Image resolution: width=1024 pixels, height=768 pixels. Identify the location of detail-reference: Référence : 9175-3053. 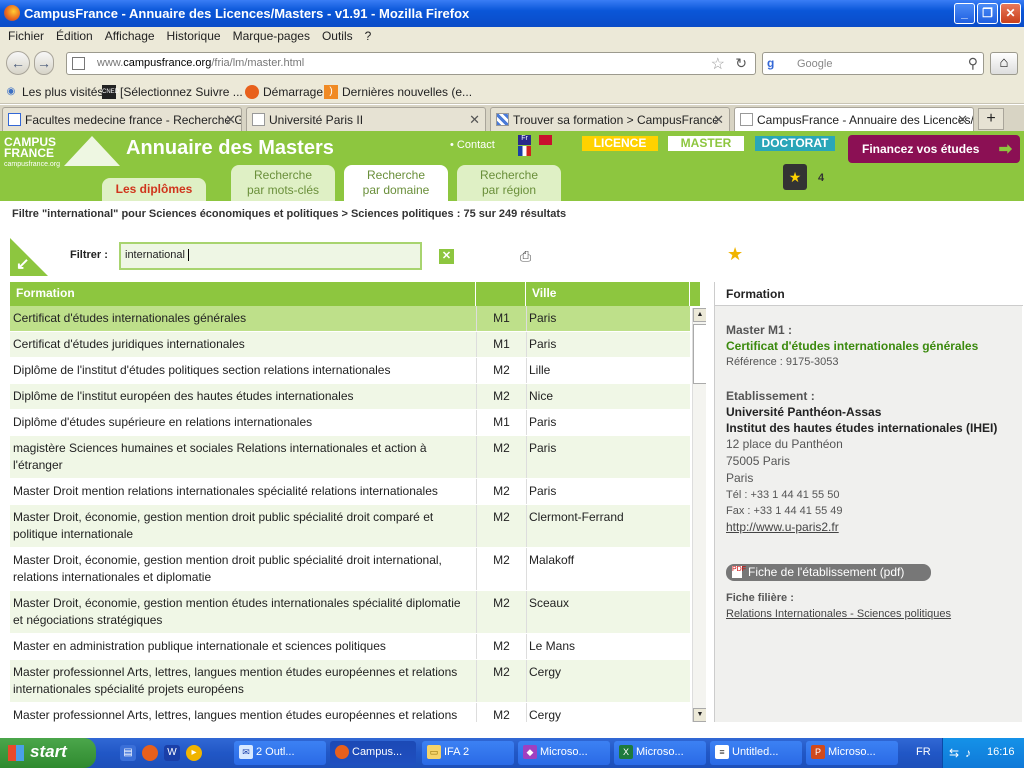
(782, 362).